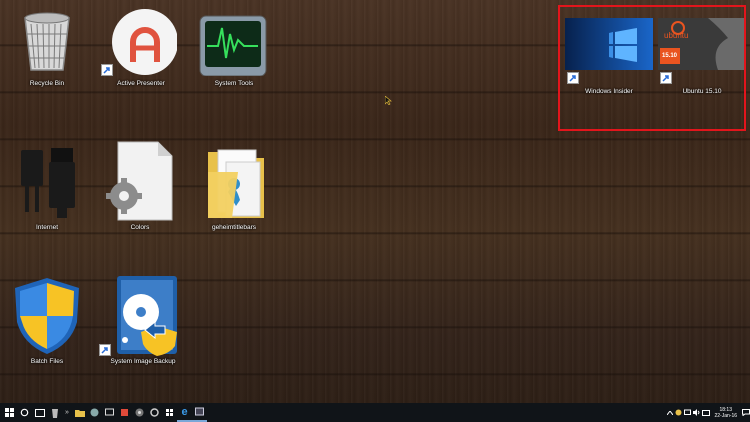  I want to click on toolbar-chevron-button: », so click(67, 412).